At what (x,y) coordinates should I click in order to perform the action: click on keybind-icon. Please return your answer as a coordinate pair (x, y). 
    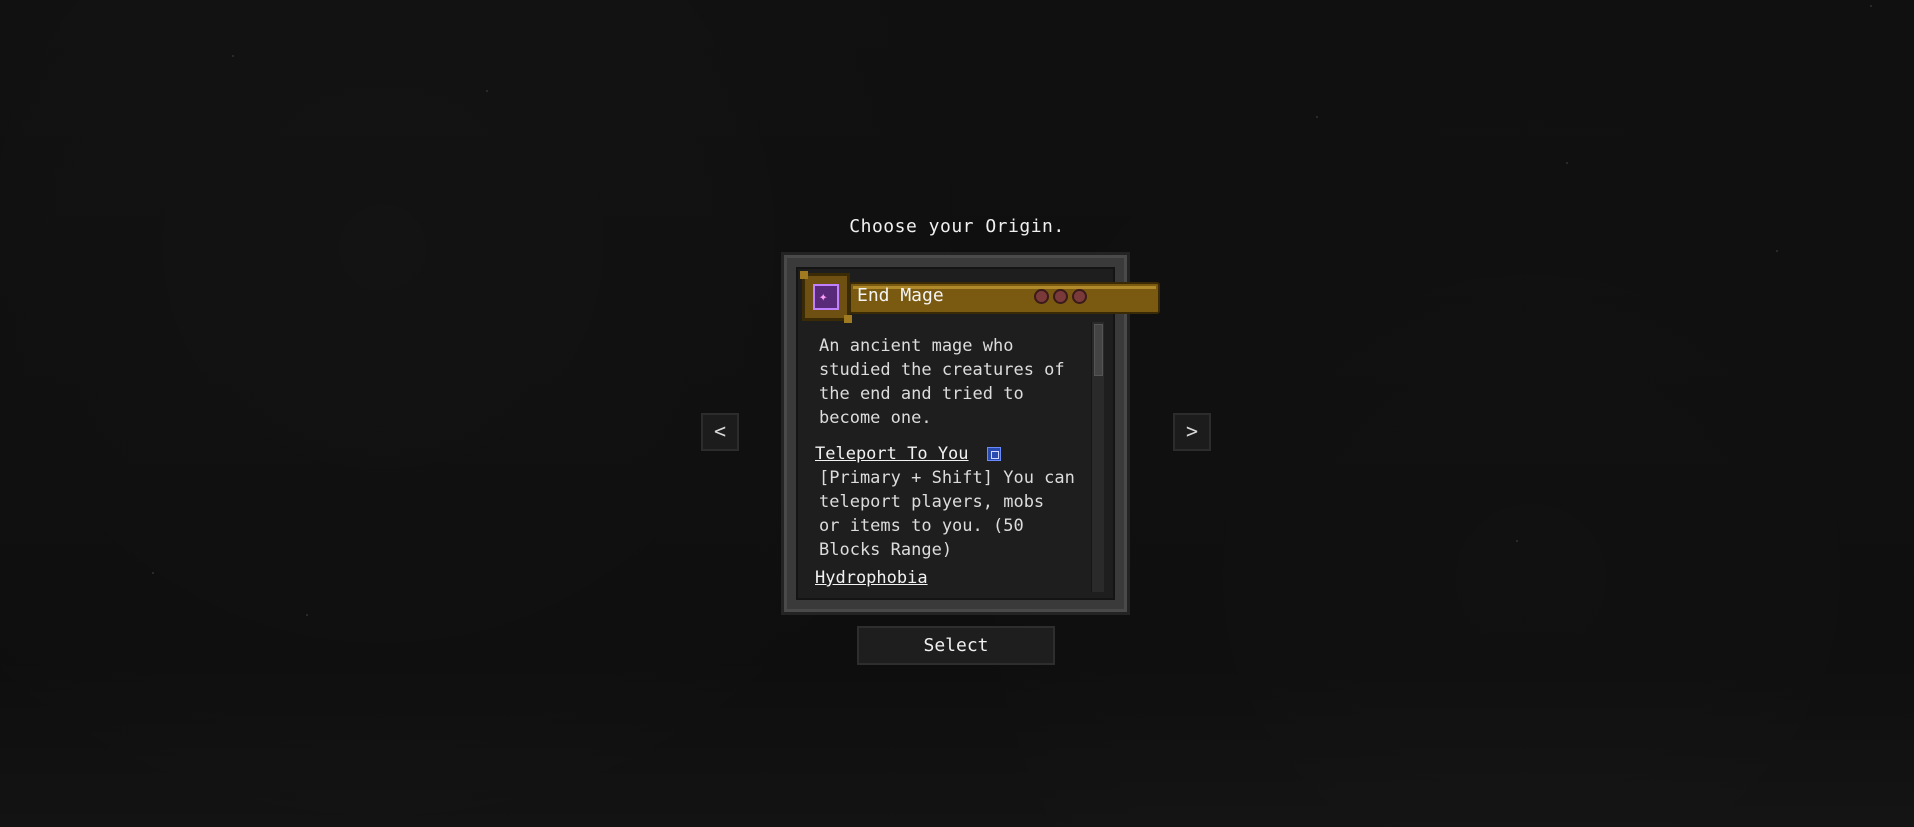
    Looking at the image, I should click on (994, 454).